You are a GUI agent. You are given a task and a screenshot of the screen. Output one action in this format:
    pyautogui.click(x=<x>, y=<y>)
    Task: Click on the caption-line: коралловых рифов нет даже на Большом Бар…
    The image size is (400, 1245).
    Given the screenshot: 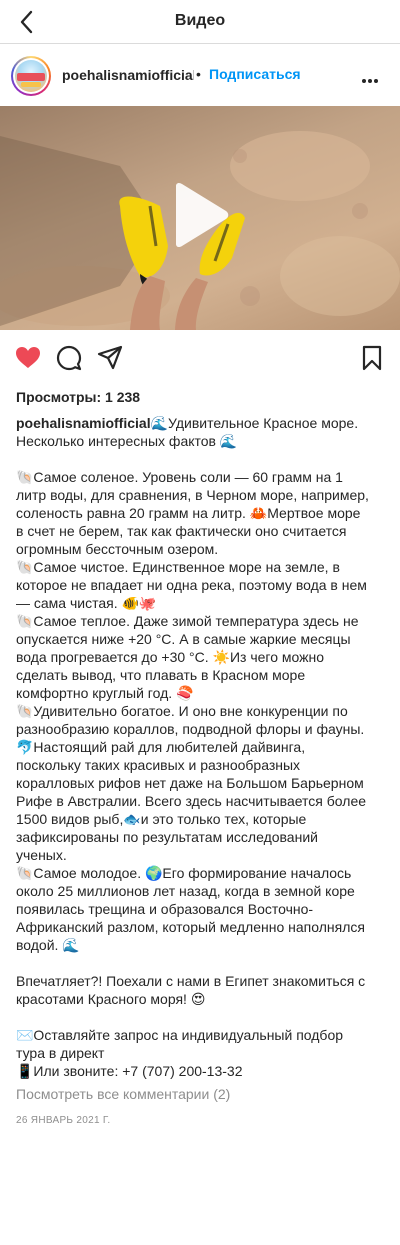 What is the action you would take?
    pyautogui.click(x=190, y=783)
    